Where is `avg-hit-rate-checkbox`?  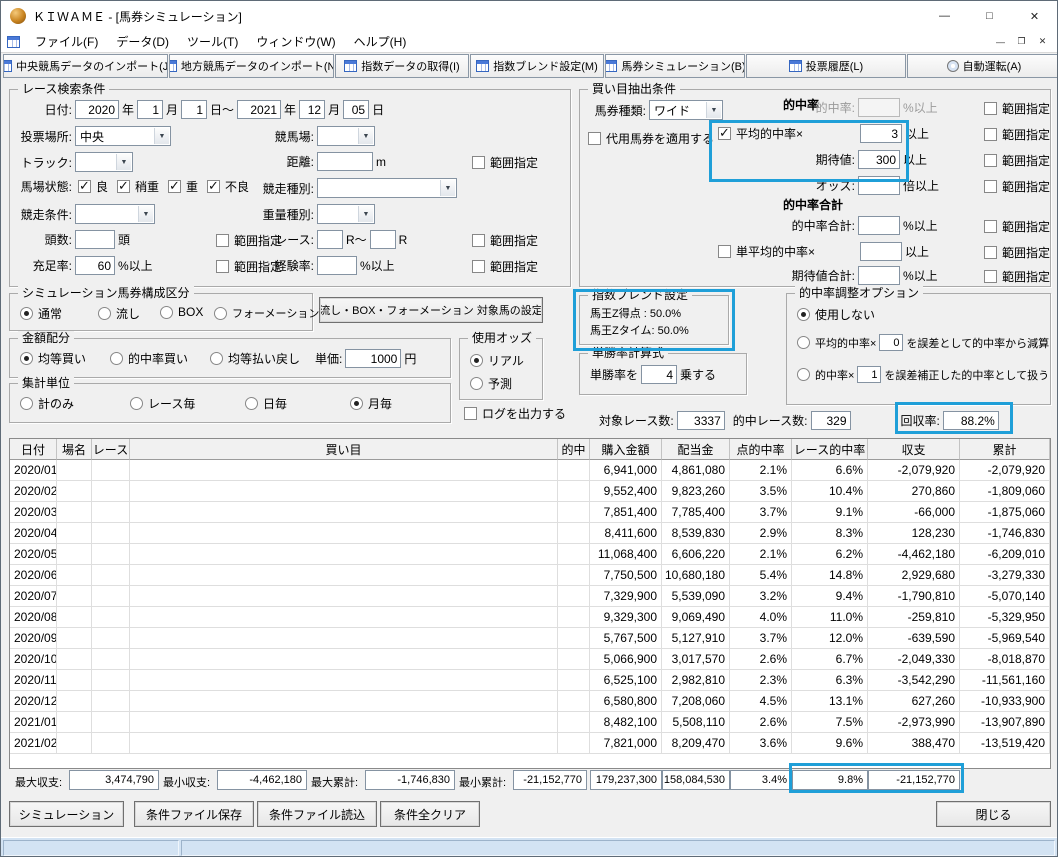 avg-hit-rate-checkbox is located at coordinates (724, 133).